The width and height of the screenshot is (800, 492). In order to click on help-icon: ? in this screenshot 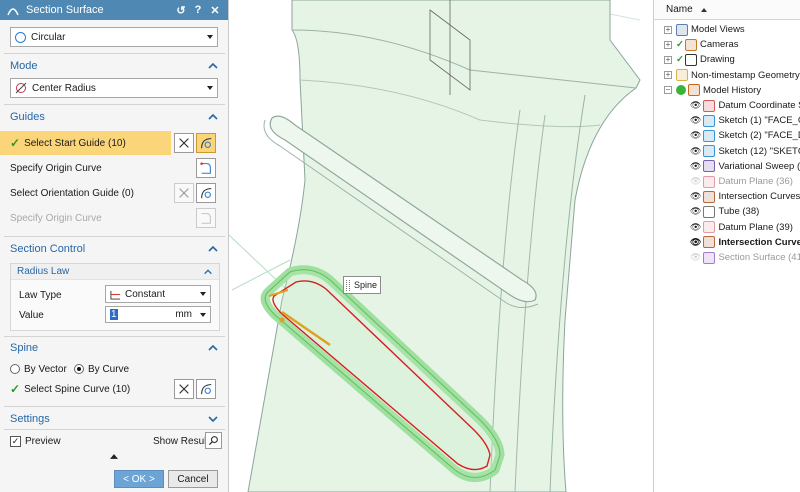, I will do `click(198, 10)`.